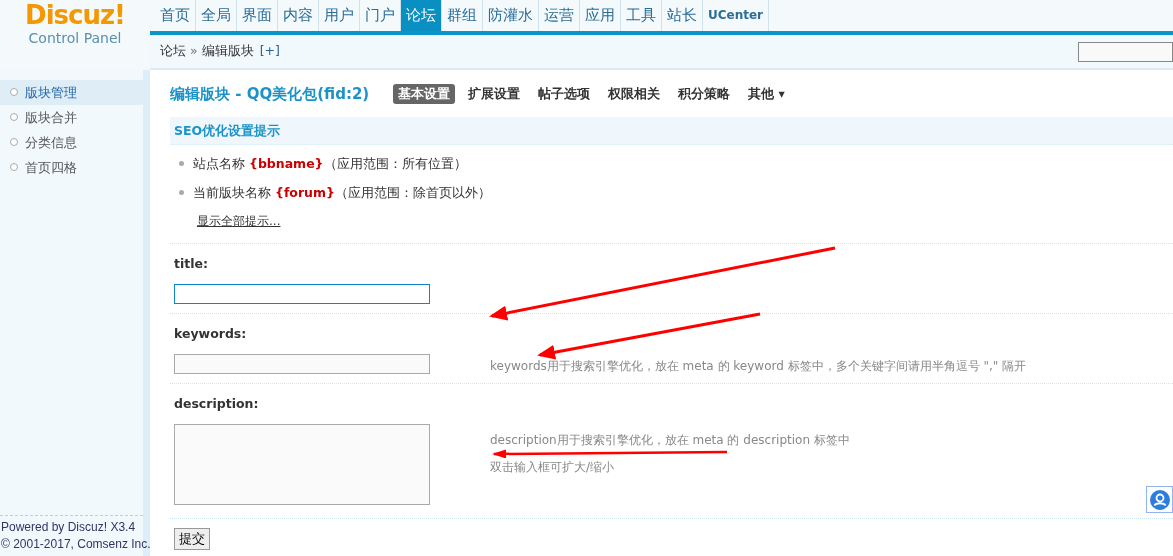 The image size is (1173, 556). Describe the element at coordinates (217, 404) in the screenshot. I see `field-label: description:` at that location.